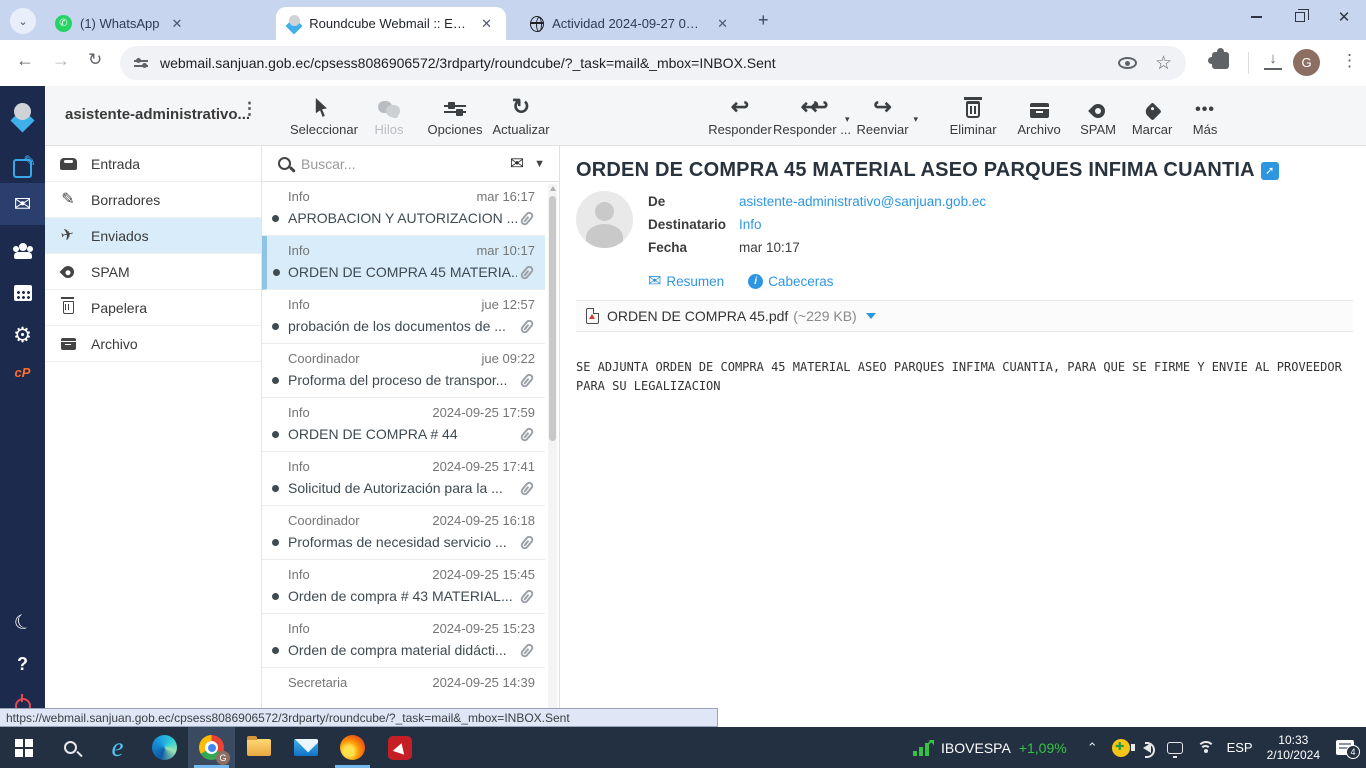 The height and width of the screenshot is (768, 1366). What do you see at coordinates (750, 224) in the screenshot?
I see `to-address-link: Info` at bounding box center [750, 224].